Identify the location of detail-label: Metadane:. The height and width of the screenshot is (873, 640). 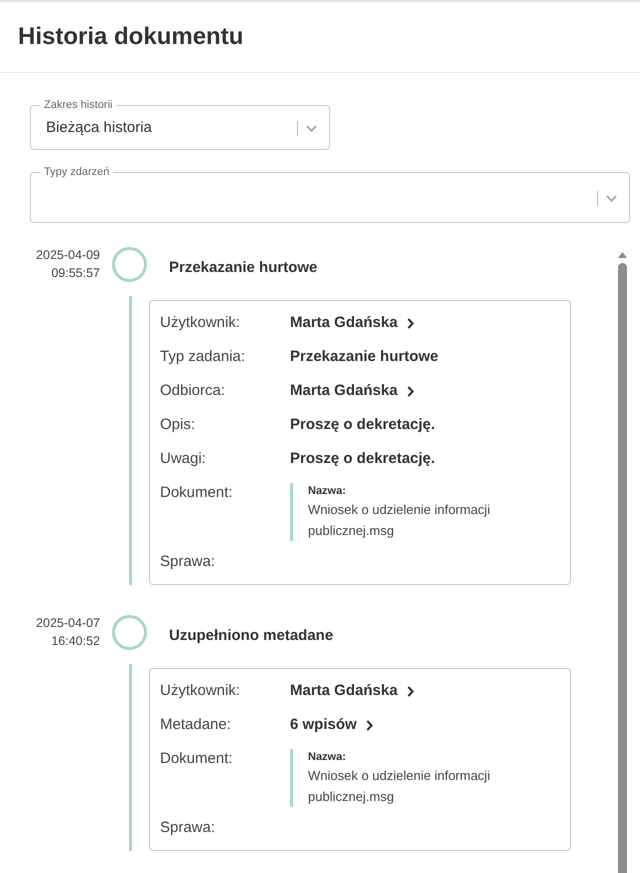
(196, 725).